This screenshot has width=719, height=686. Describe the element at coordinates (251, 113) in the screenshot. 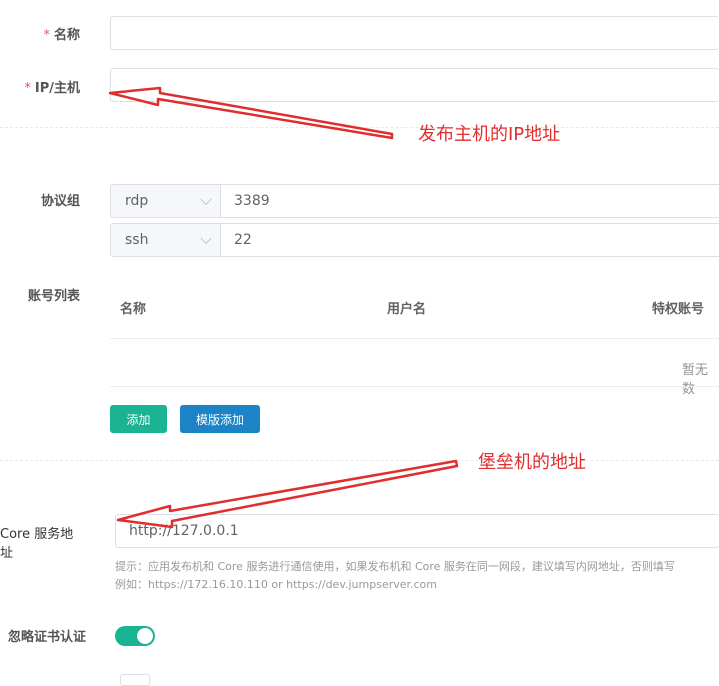

I see `host-arrow` at that location.